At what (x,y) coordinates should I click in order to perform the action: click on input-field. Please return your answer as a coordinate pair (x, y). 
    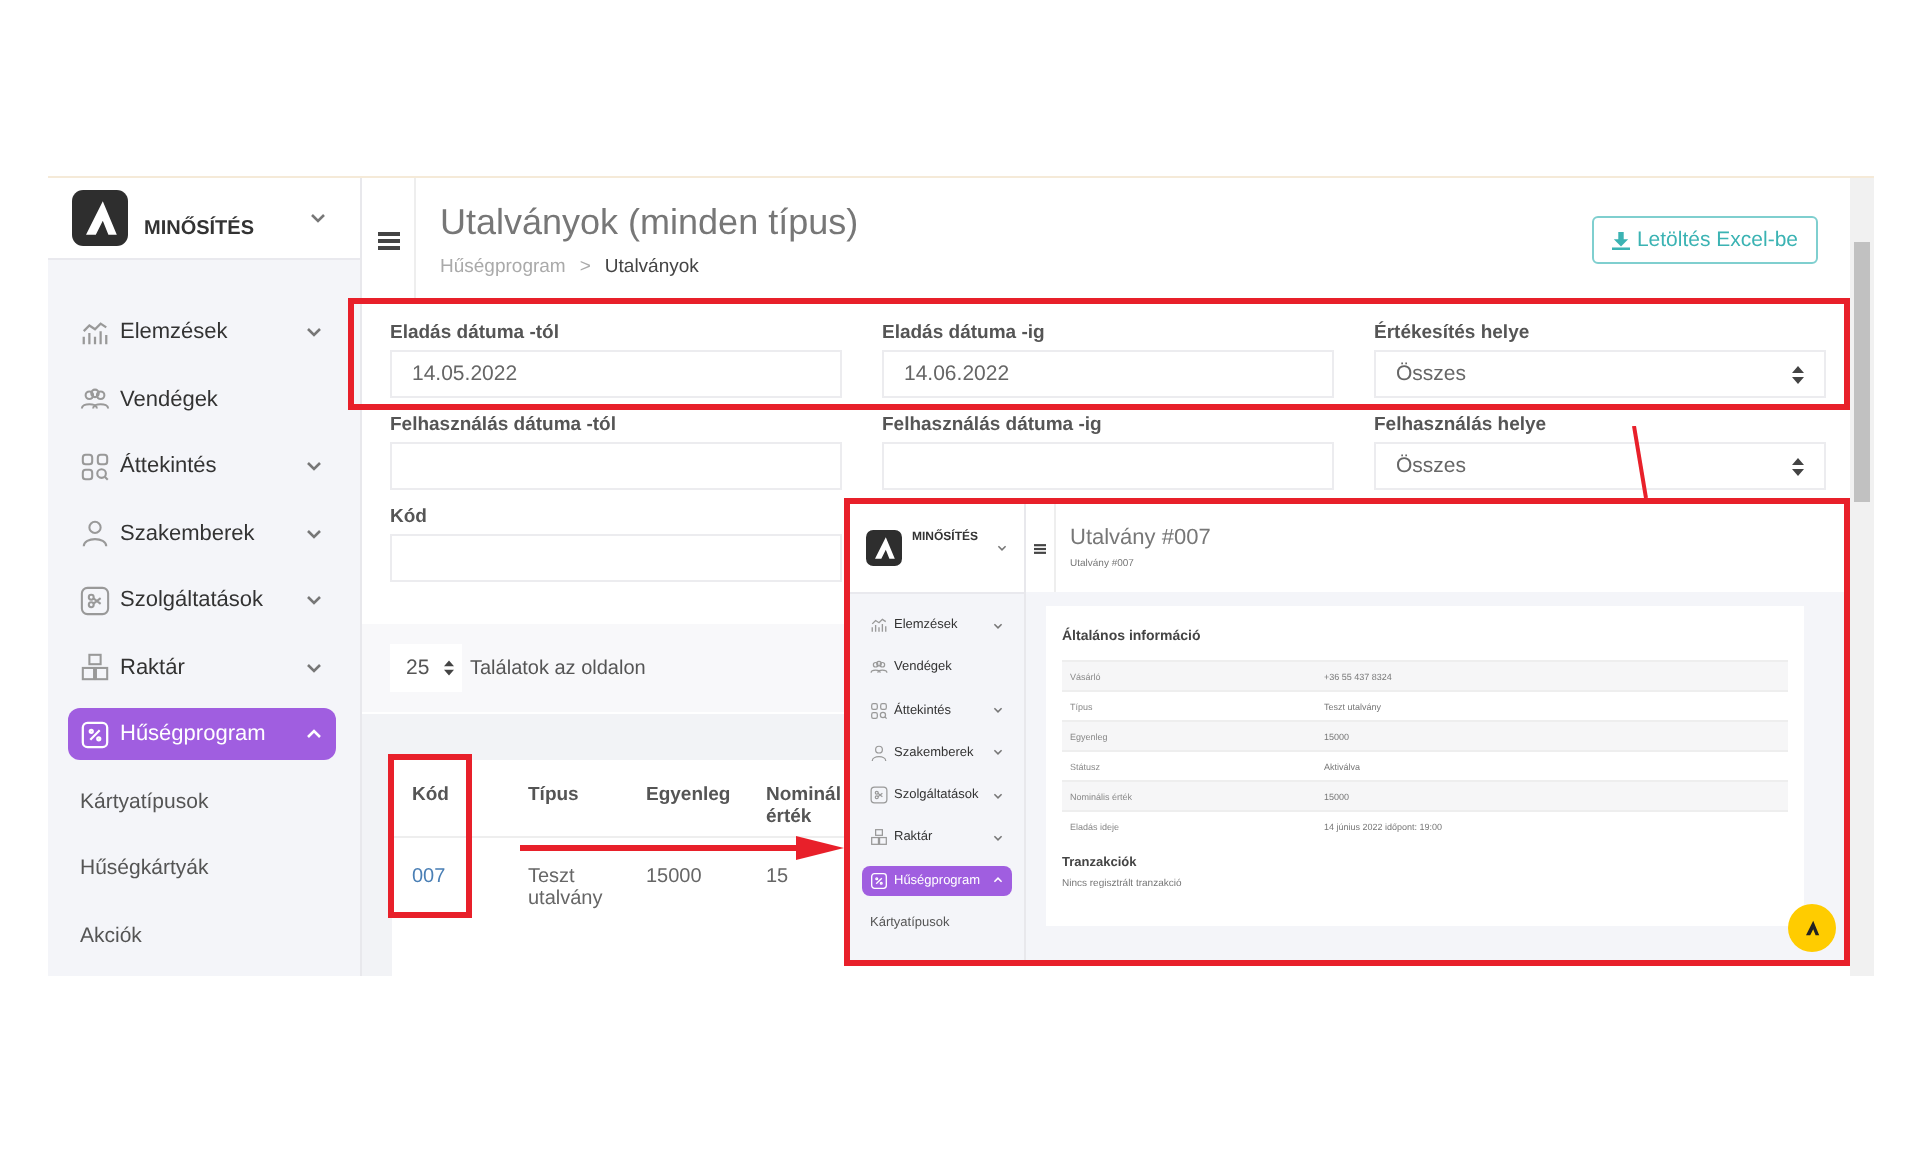
    Looking at the image, I should click on (616, 558).